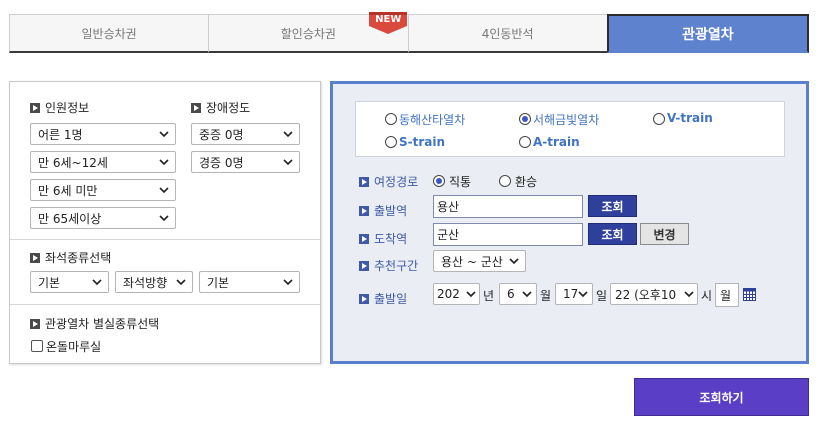 The width and height of the screenshot is (830, 433). I want to click on search-submit-button: 조회하기, so click(721, 397).